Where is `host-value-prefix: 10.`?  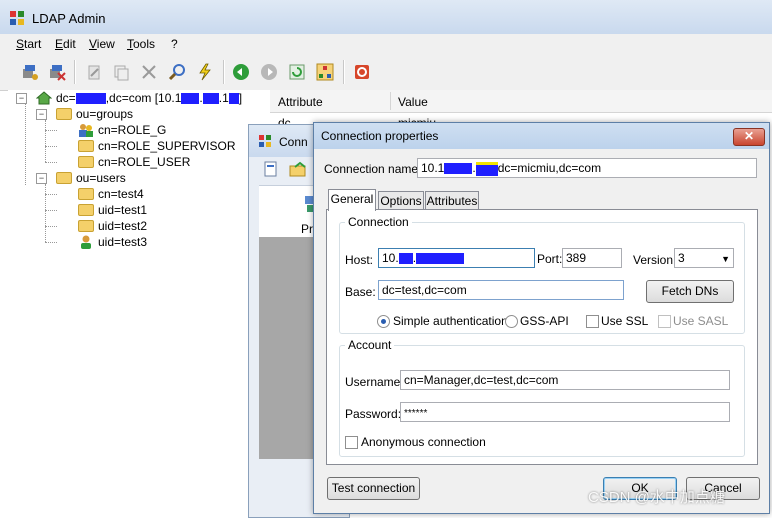 host-value-prefix: 10. is located at coordinates (390, 258).